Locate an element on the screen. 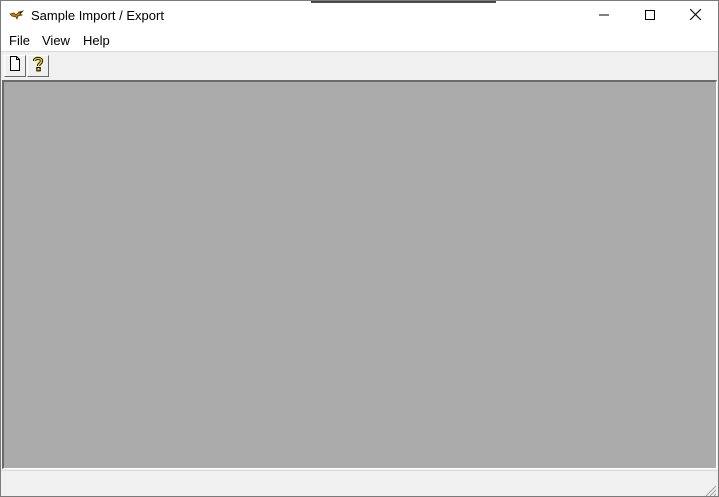  toolbar is located at coordinates (359, 65).